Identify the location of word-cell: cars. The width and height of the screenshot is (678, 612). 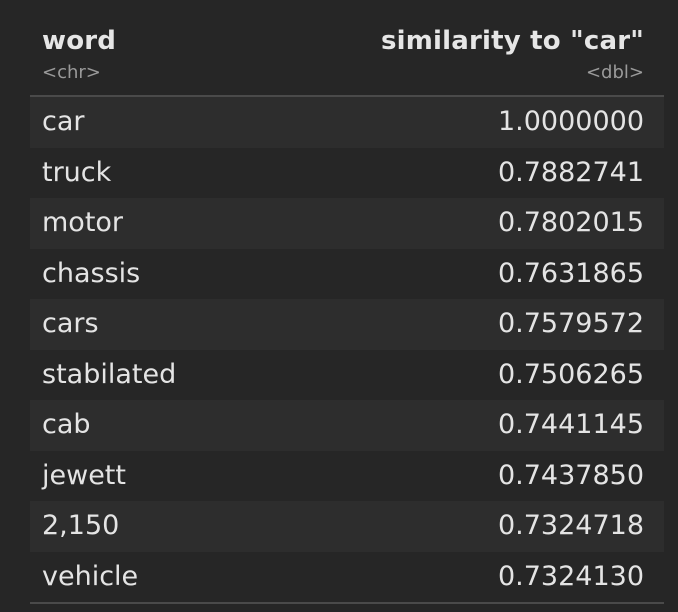
(70, 323).